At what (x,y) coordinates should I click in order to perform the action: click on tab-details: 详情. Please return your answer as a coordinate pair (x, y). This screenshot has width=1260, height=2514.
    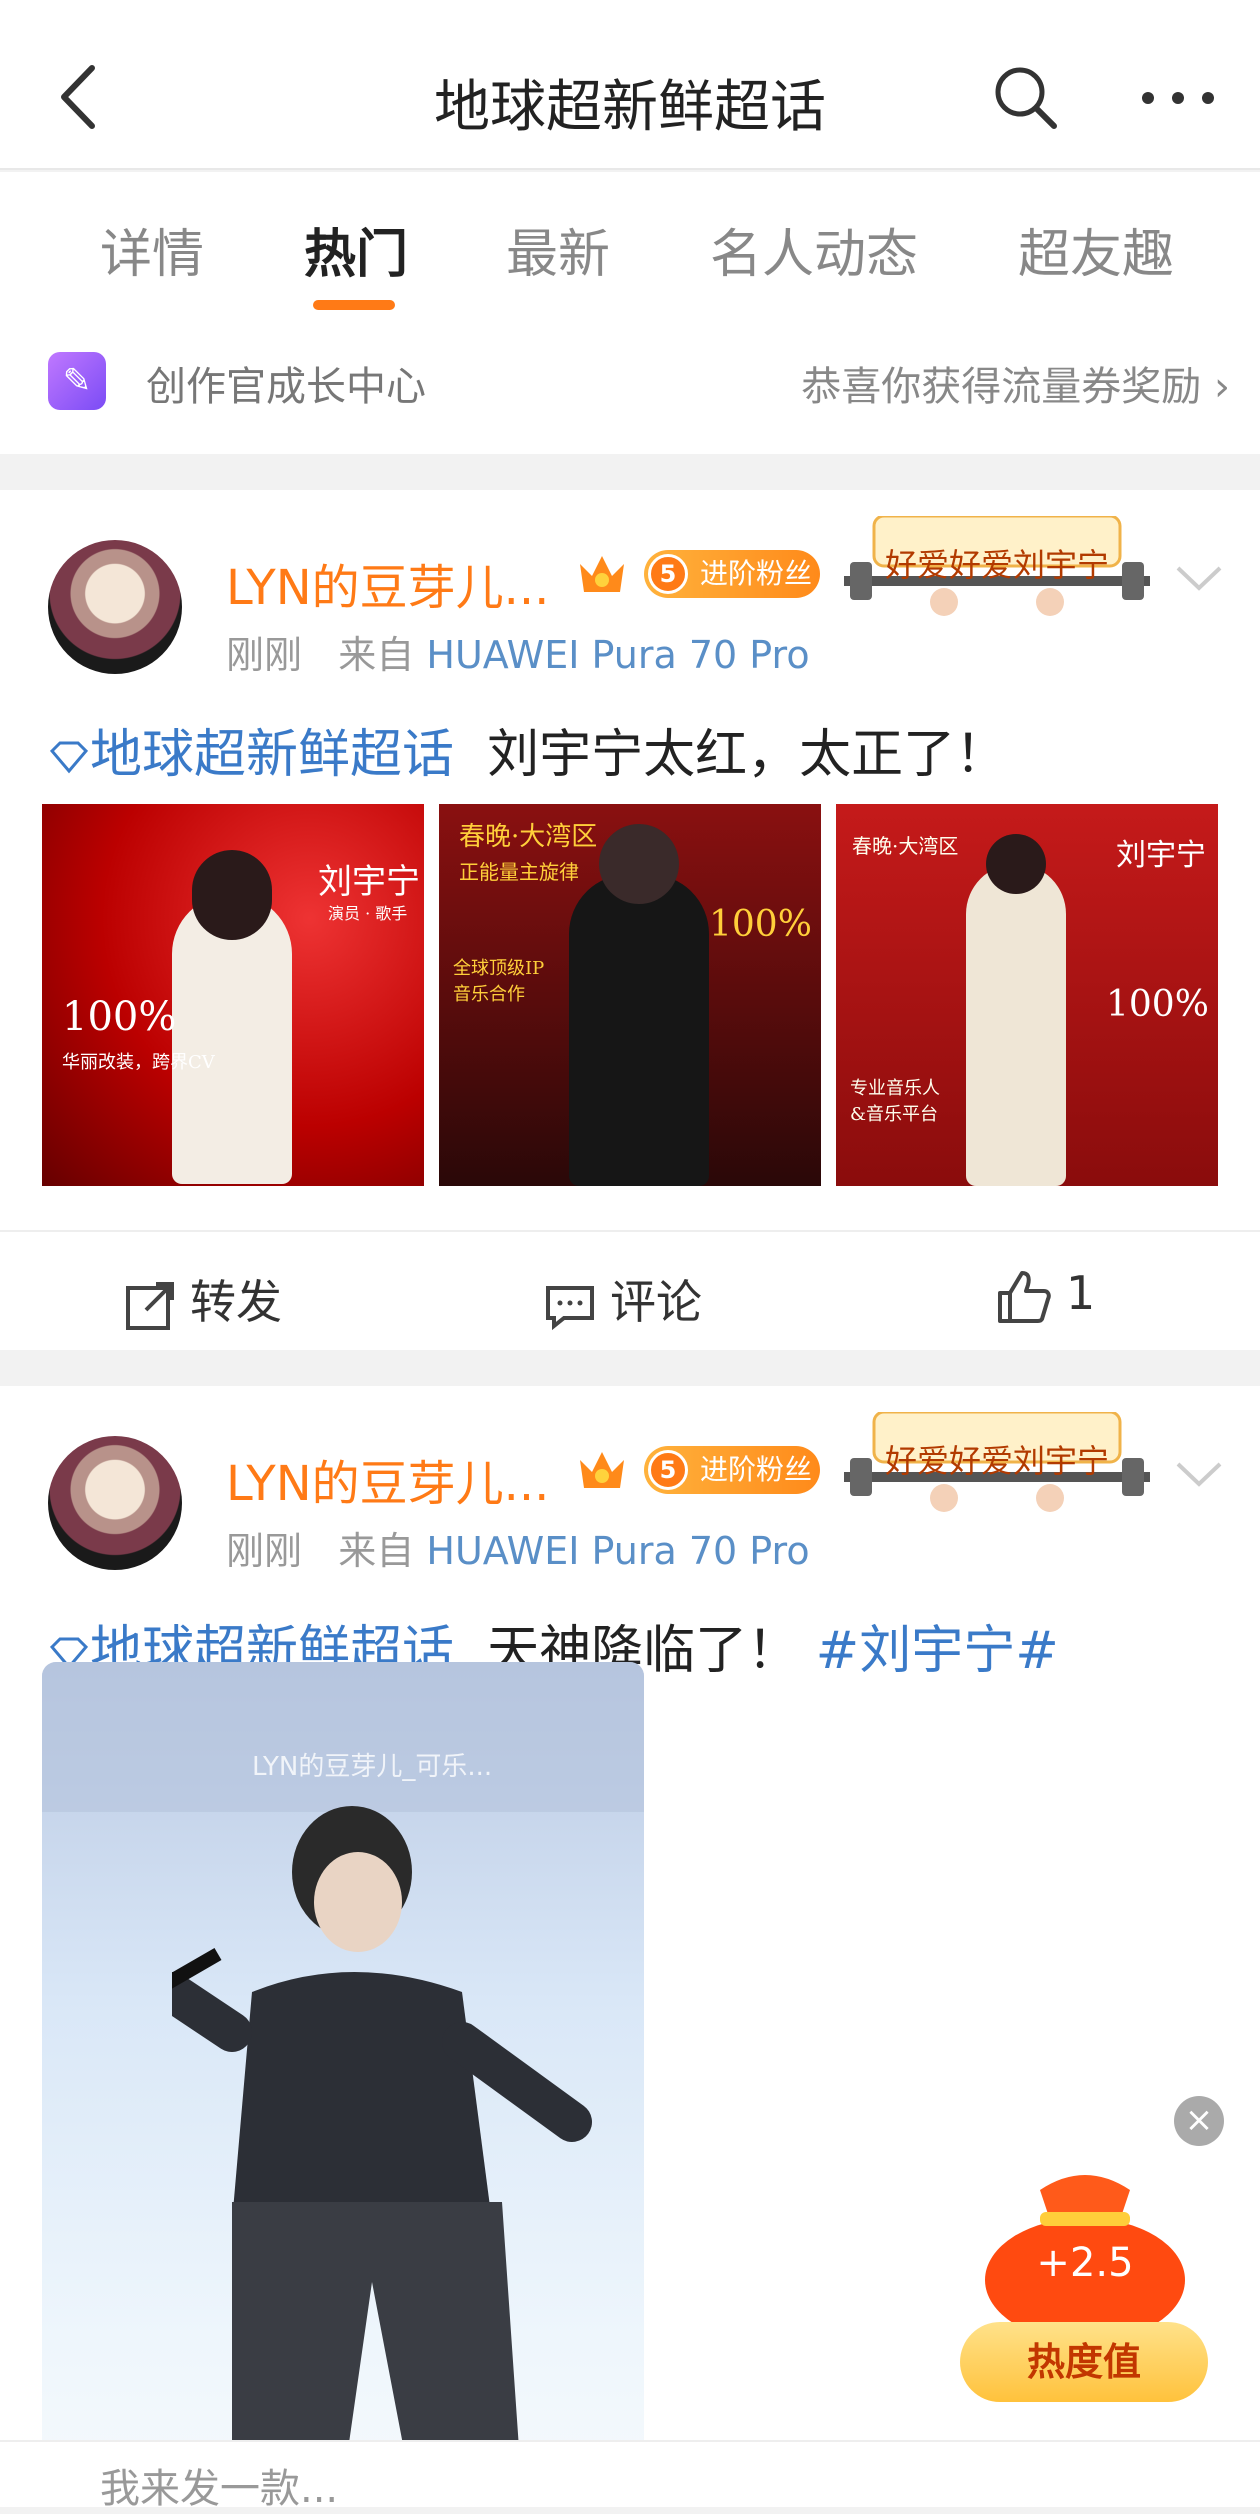
    Looking at the image, I should click on (152, 249).